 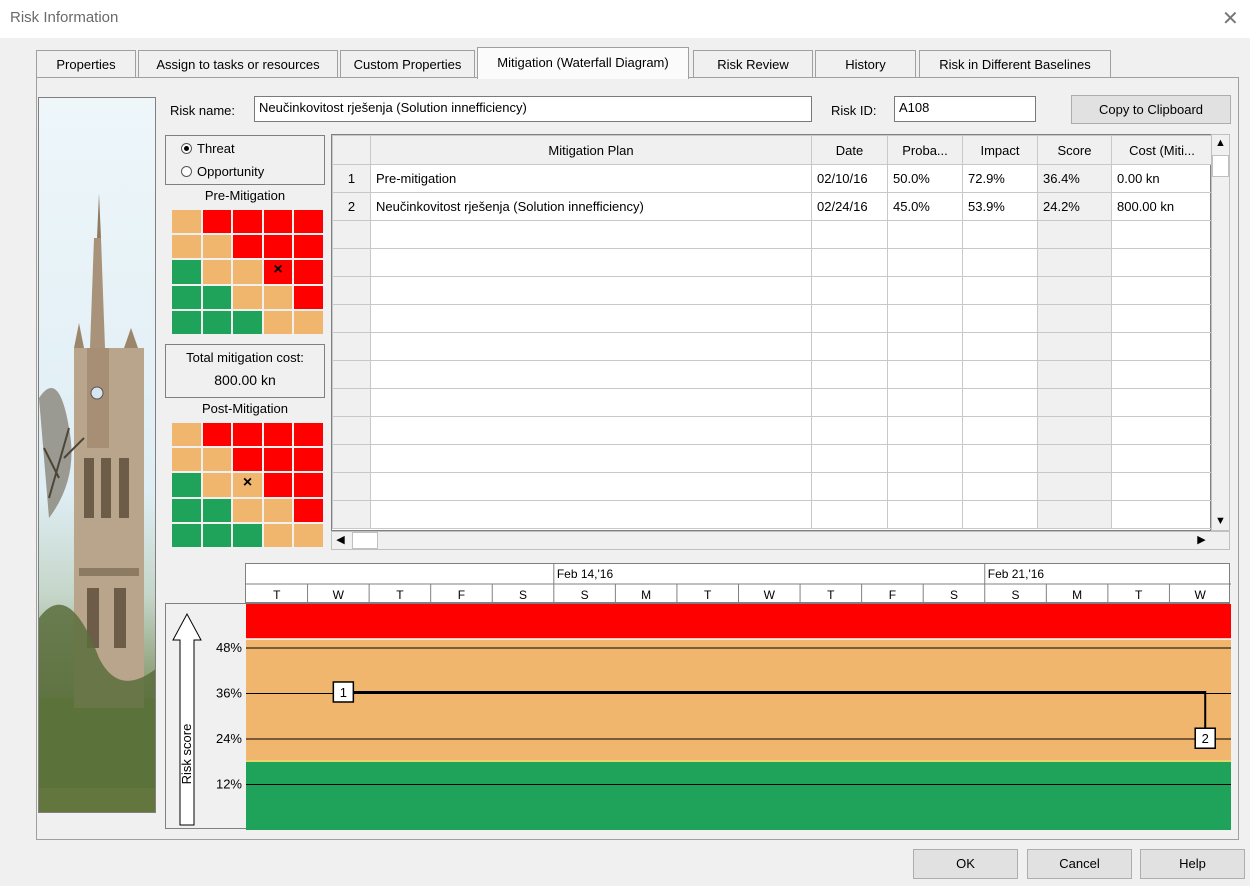 What do you see at coordinates (1000, 206) in the screenshot?
I see `cell-impact: 53.9%` at bounding box center [1000, 206].